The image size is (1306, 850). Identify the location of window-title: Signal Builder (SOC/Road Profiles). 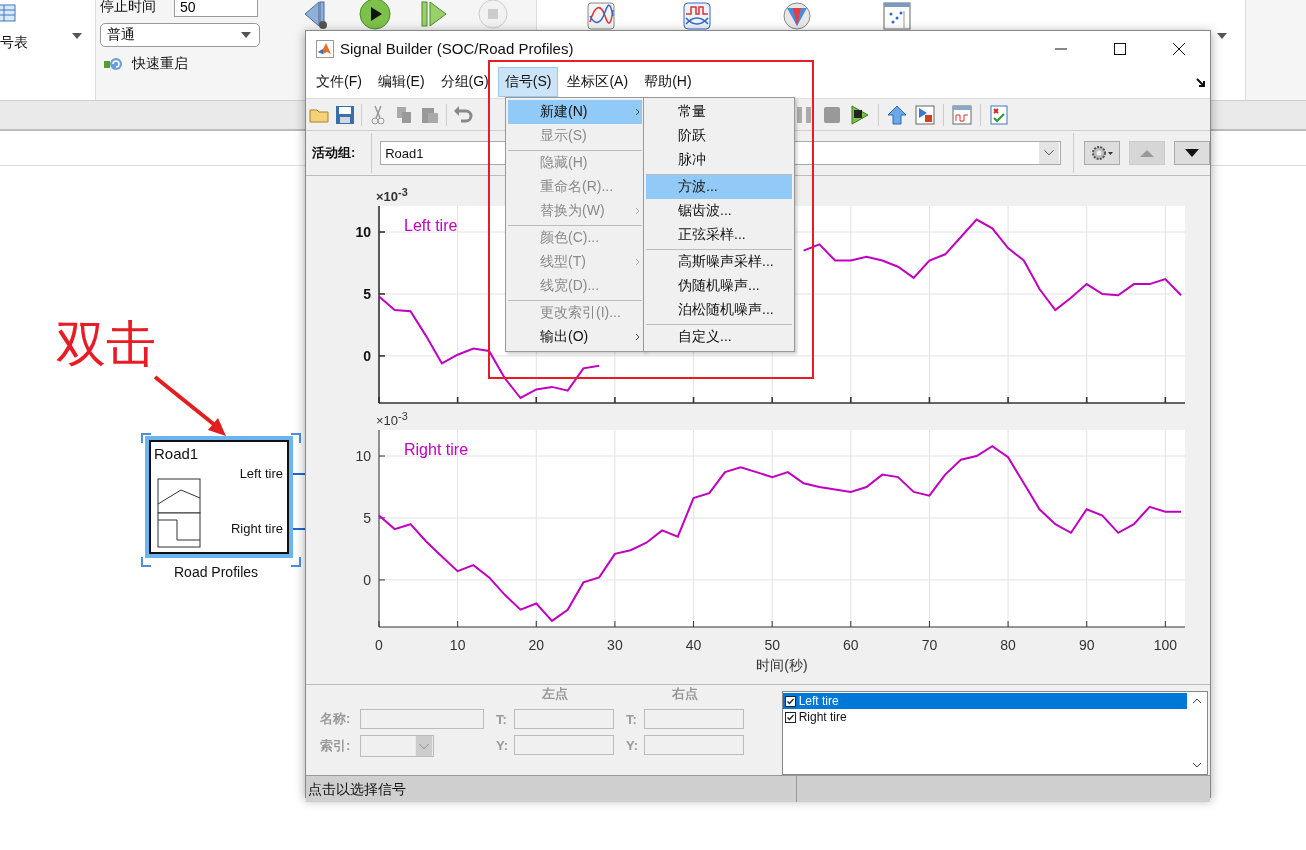
(457, 48).